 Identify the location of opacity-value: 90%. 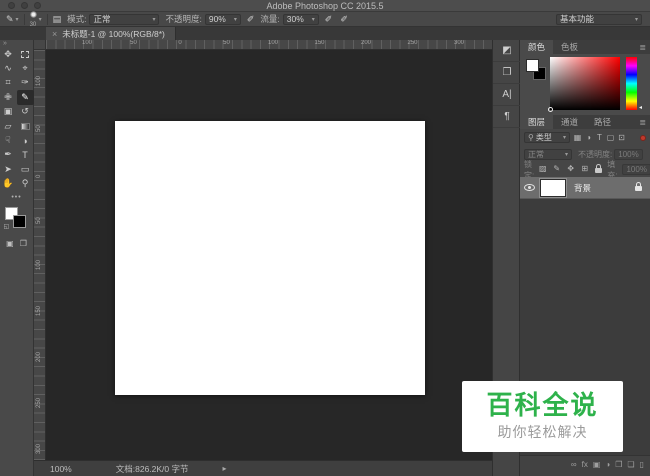
(217, 19).